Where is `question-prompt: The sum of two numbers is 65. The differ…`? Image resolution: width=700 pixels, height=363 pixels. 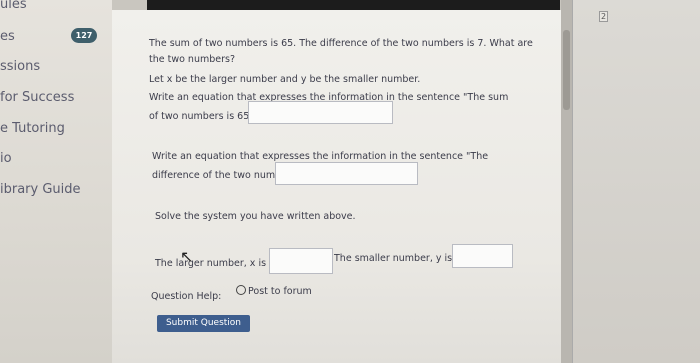 question-prompt: The sum of two numbers is 65. The differ… is located at coordinates (341, 51).